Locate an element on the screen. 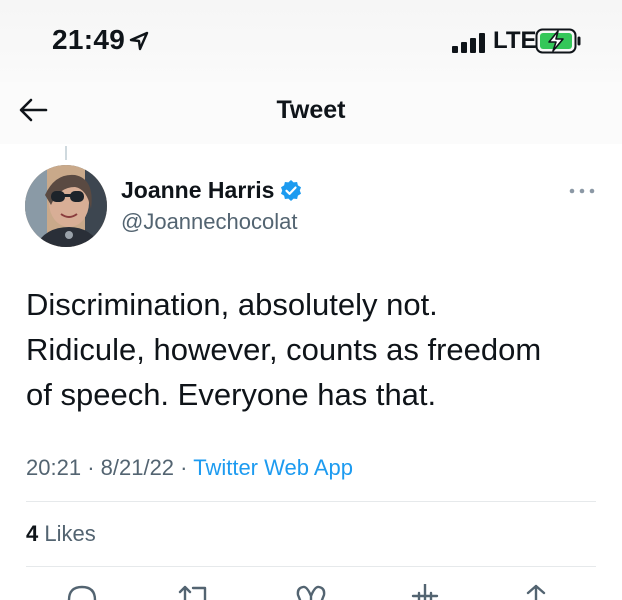 The image size is (622, 600). network-type: LTE is located at coordinates (515, 40).